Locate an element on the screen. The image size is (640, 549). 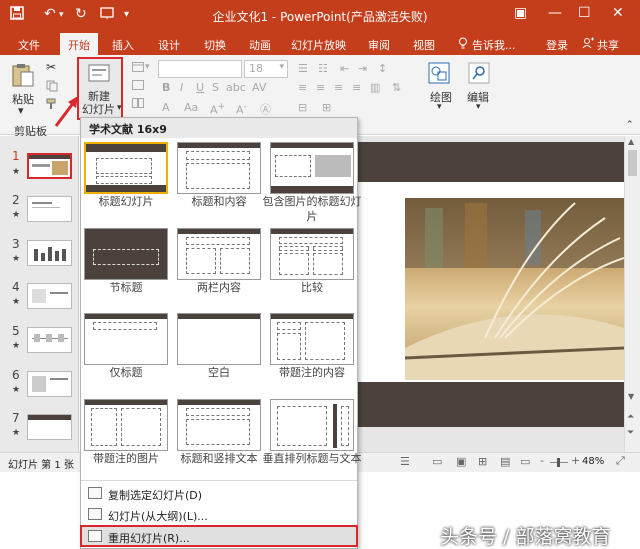
columns-icon: ▥ is located at coordinates (375, 87).